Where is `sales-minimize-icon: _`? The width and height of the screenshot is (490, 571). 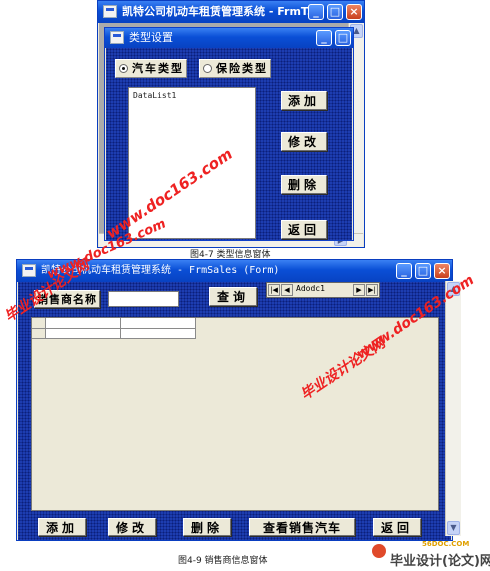
sales-minimize-icon: _ is located at coordinates (404, 271).